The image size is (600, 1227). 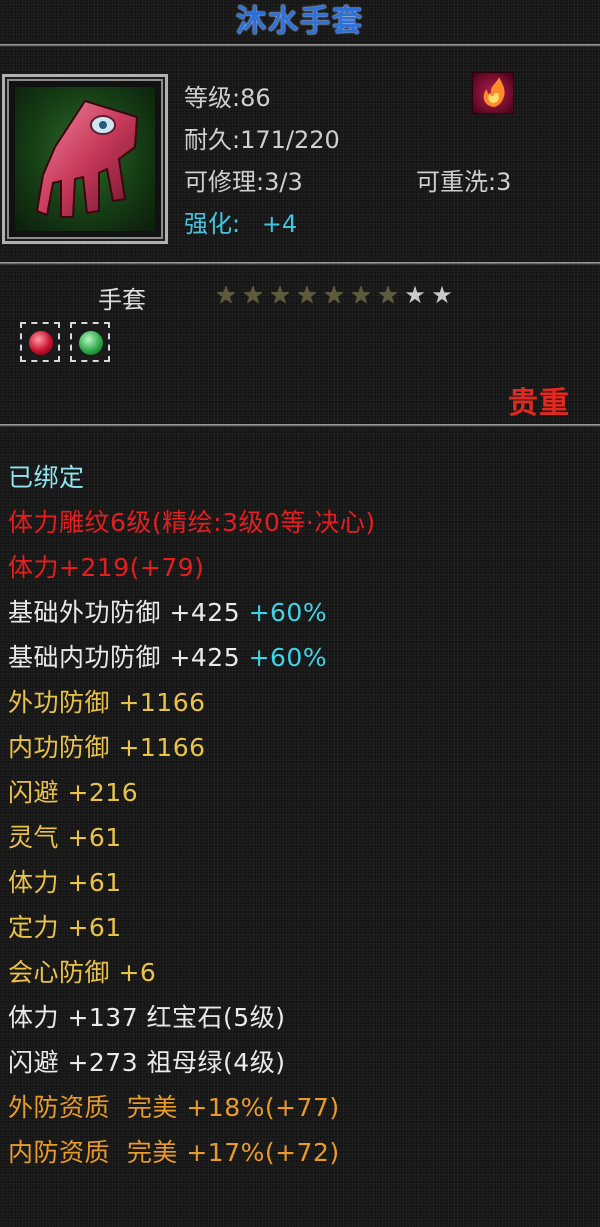 I want to click on gem-slot-emerald, so click(x=90, y=342).